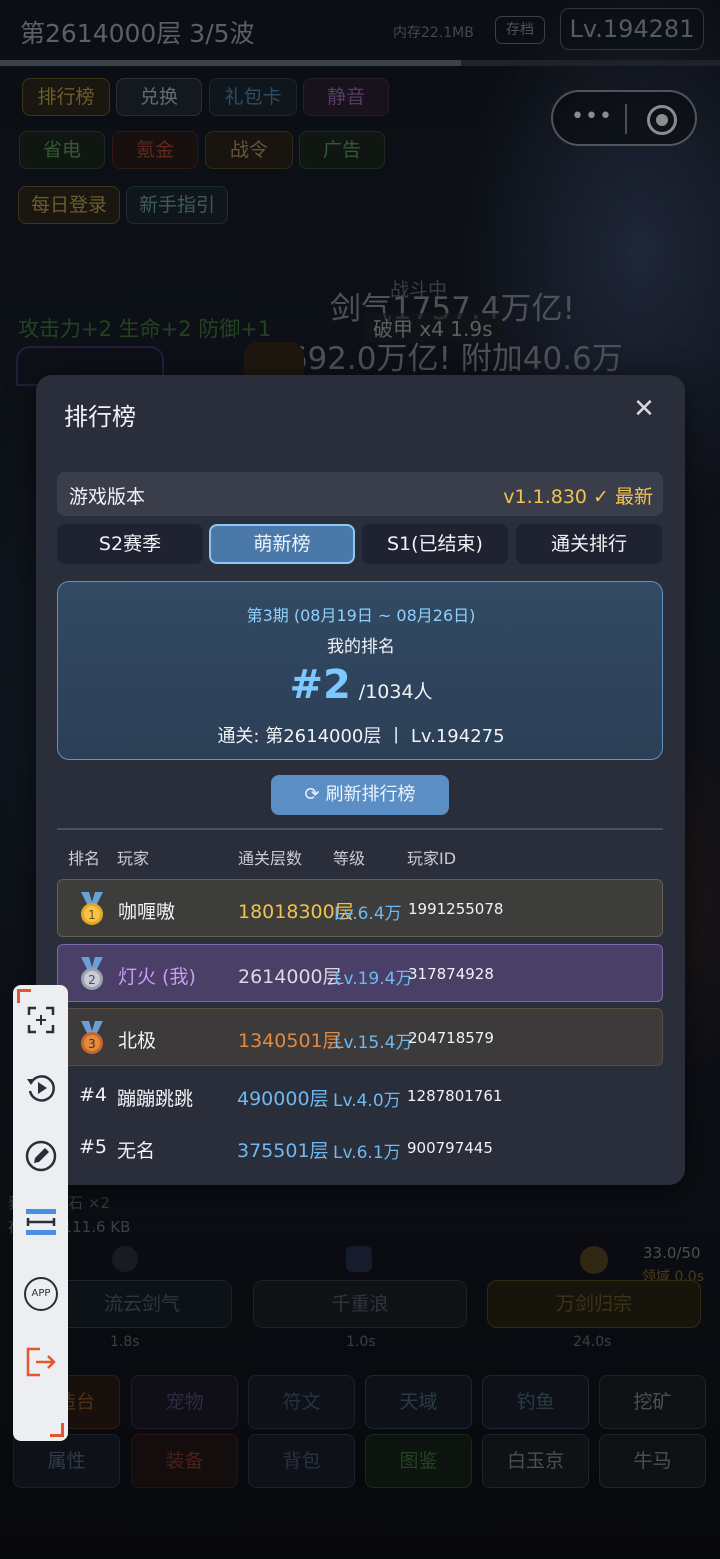 Image resolution: width=720 pixels, height=1559 pixels. I want to click on player-id: 1287801761, so click(455, 1096).